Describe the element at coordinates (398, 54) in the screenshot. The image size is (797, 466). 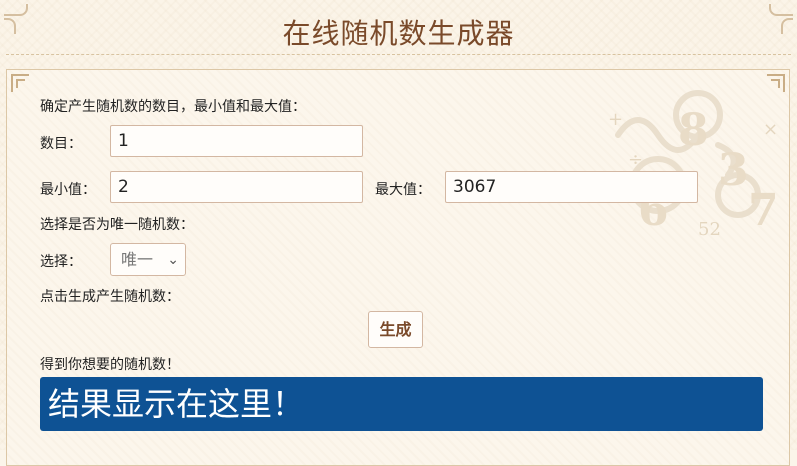
I see `header-divider` at that location.